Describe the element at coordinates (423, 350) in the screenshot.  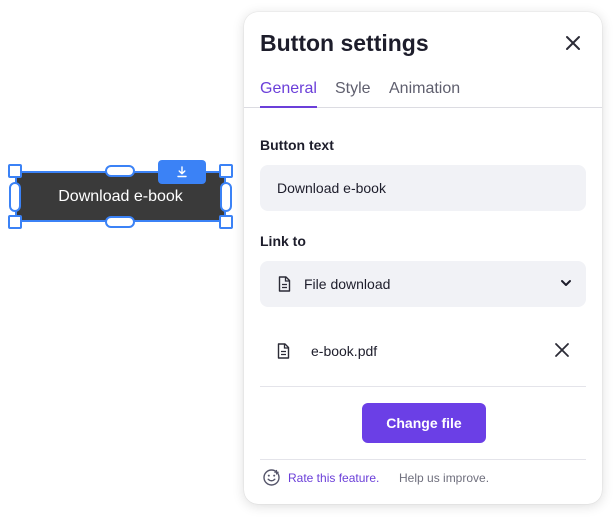
I see `attached-file-row: e-book.pdf` at that location.